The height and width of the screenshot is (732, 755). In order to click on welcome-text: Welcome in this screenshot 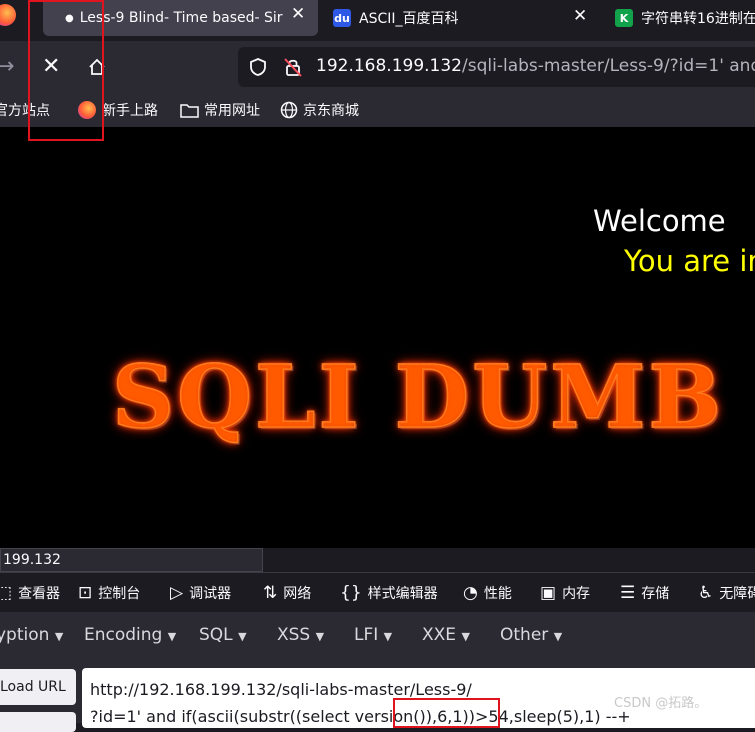, I will do `click(659, 221)`.